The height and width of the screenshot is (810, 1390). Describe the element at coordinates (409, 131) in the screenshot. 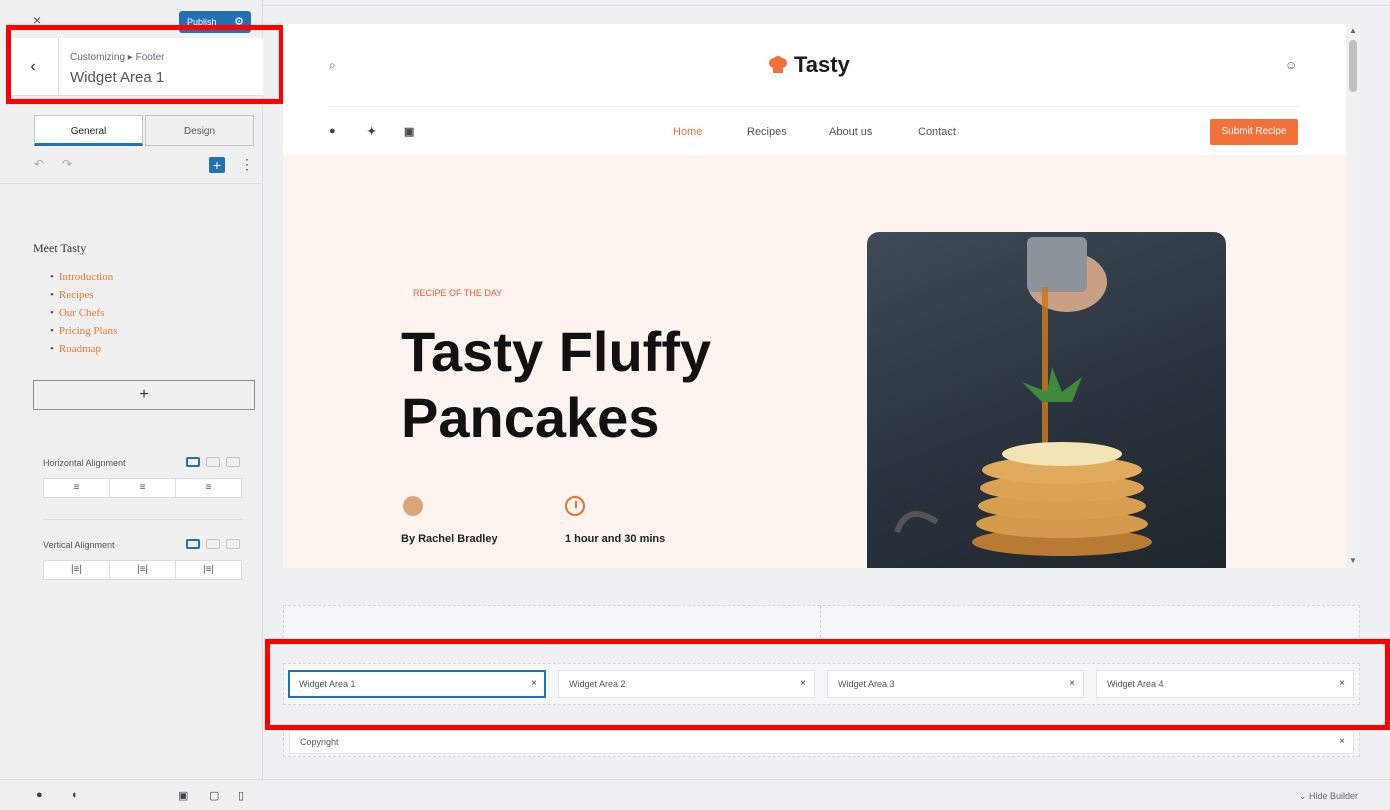

I see `instagram-icon: ▣` at that location.